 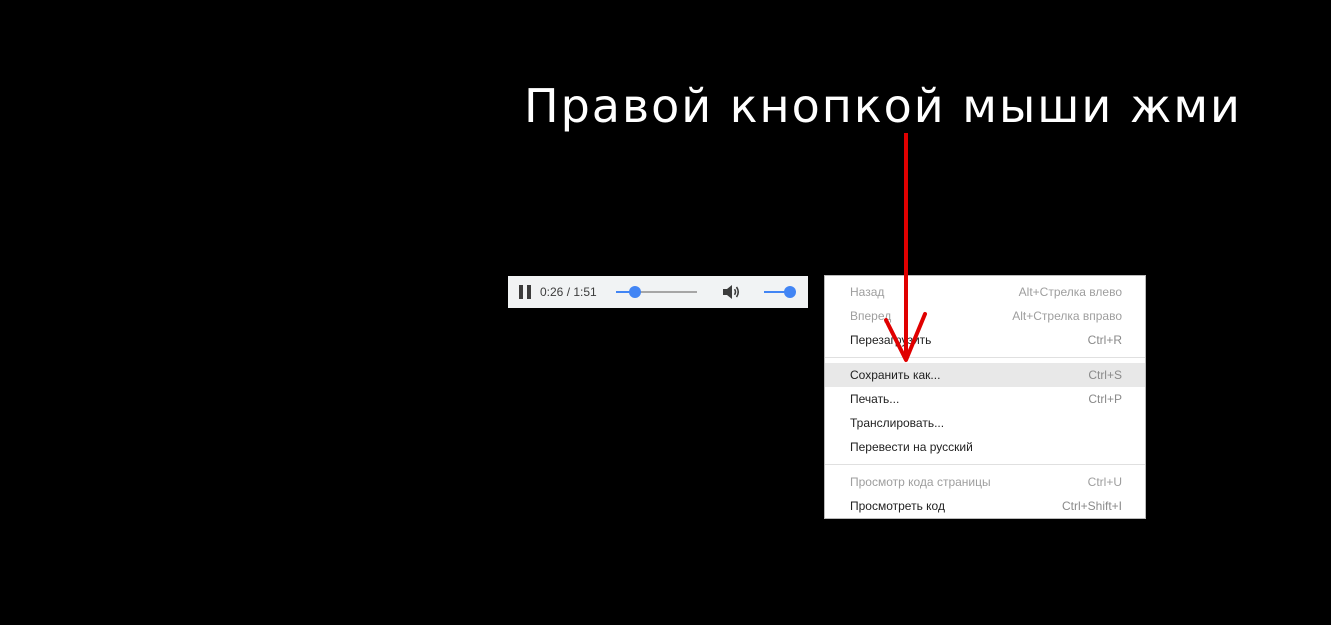 I want to click on menu-item-shortcut: Ctrl+S, so click(x=1105, y=375).